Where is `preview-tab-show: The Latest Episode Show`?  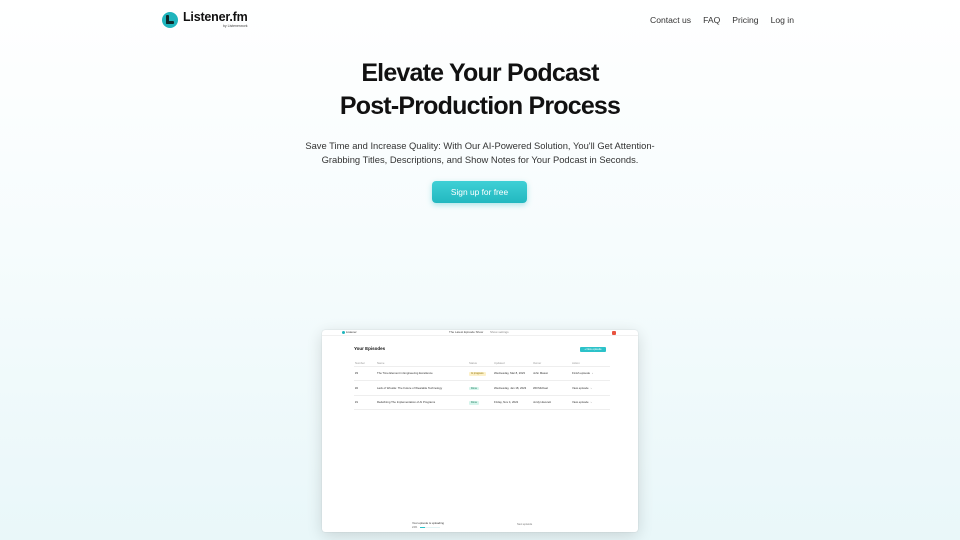 preview-tab-show: The Latest Episode Show is located at coordinates (466, 332).